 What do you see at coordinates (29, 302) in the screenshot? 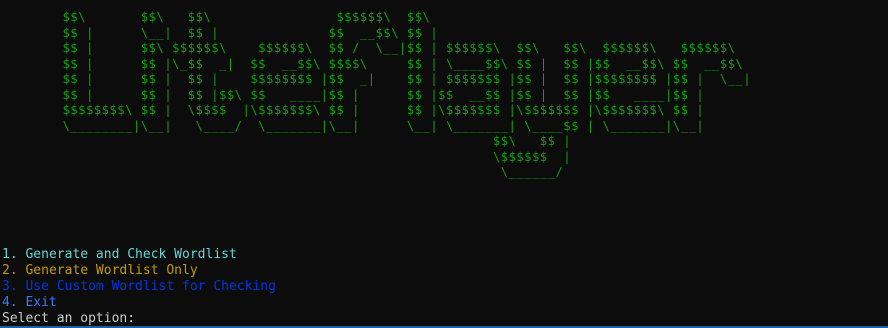
I see `menu-option-4: 4. Exit` at bounding box center [29, 302].